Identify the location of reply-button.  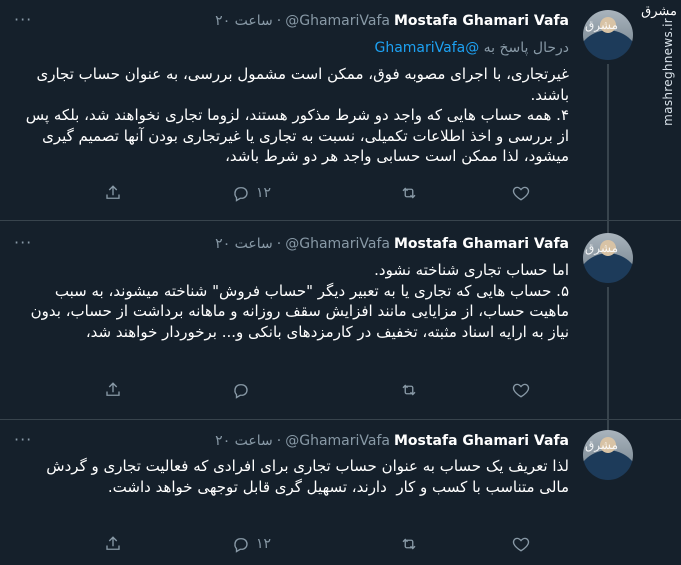
(244, 390).